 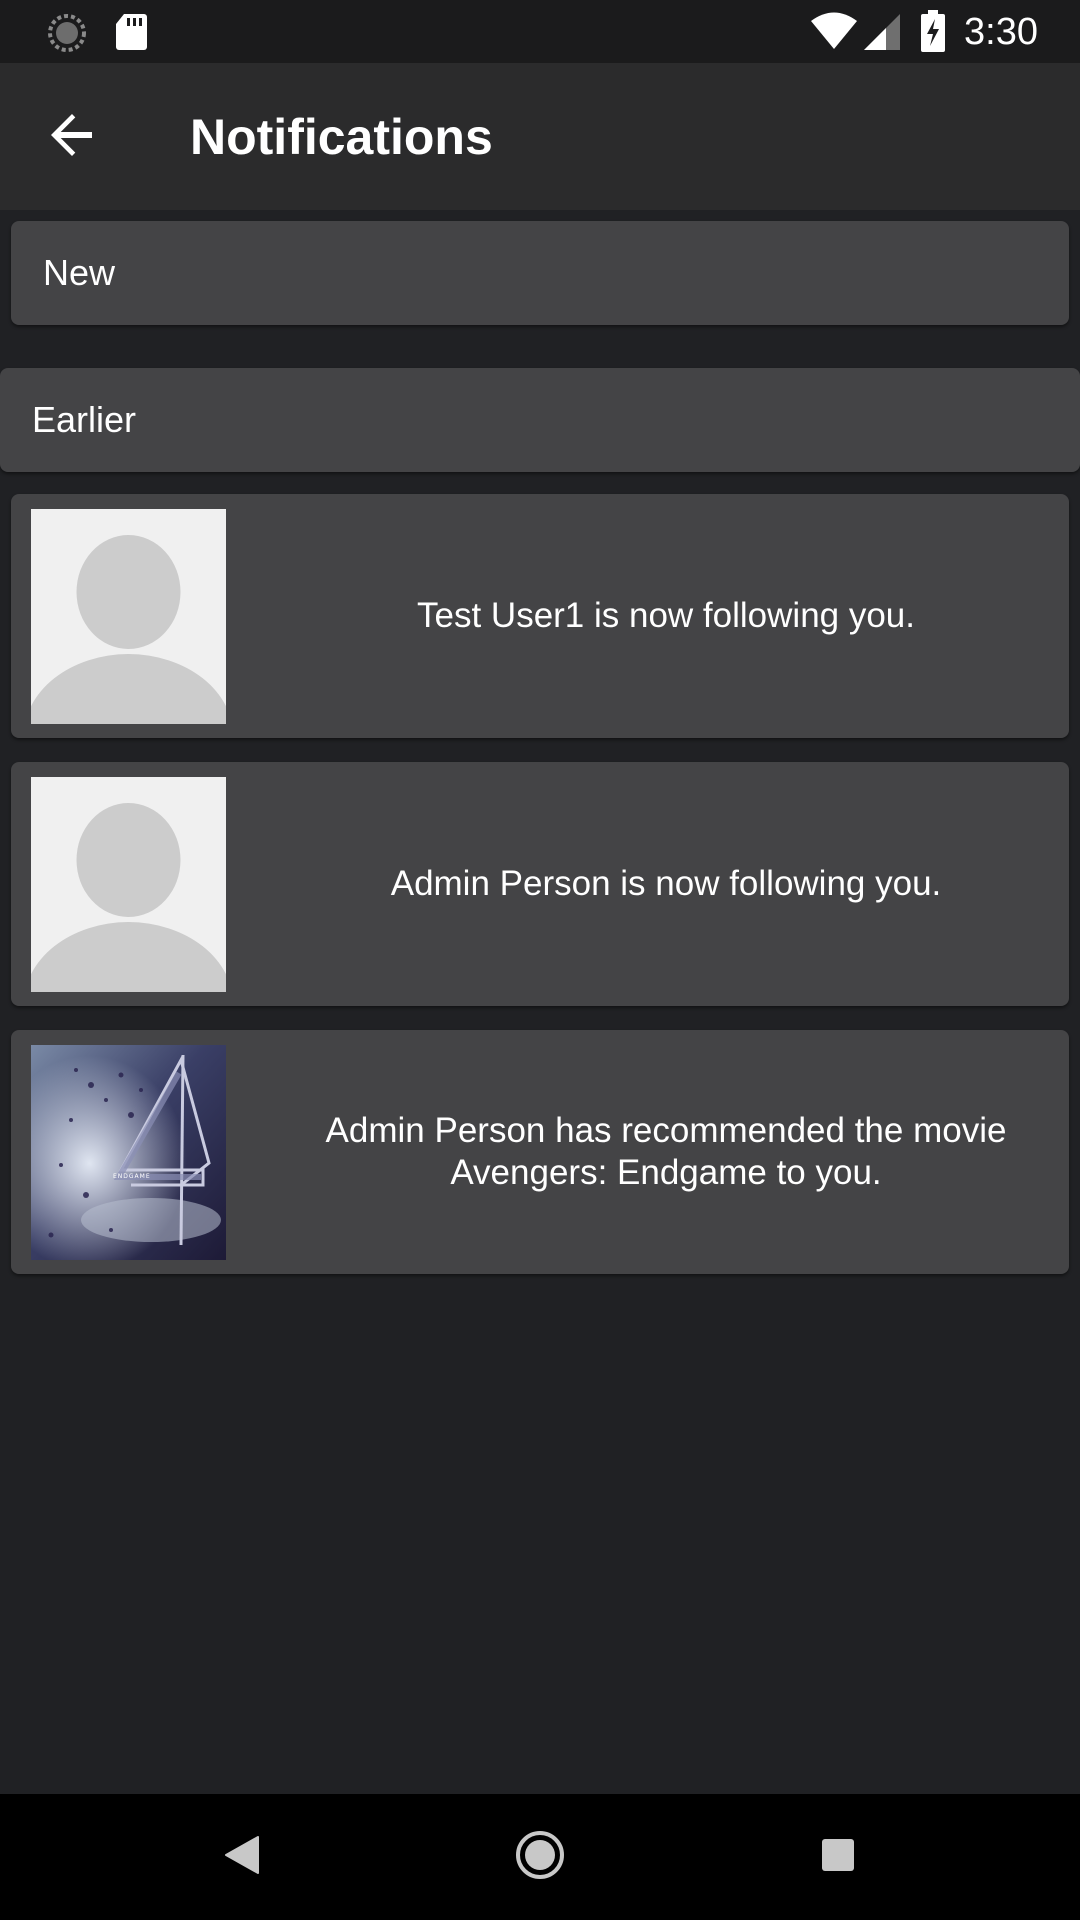 I want to click on nav-recents-icon, so click(x=838, y=1857).